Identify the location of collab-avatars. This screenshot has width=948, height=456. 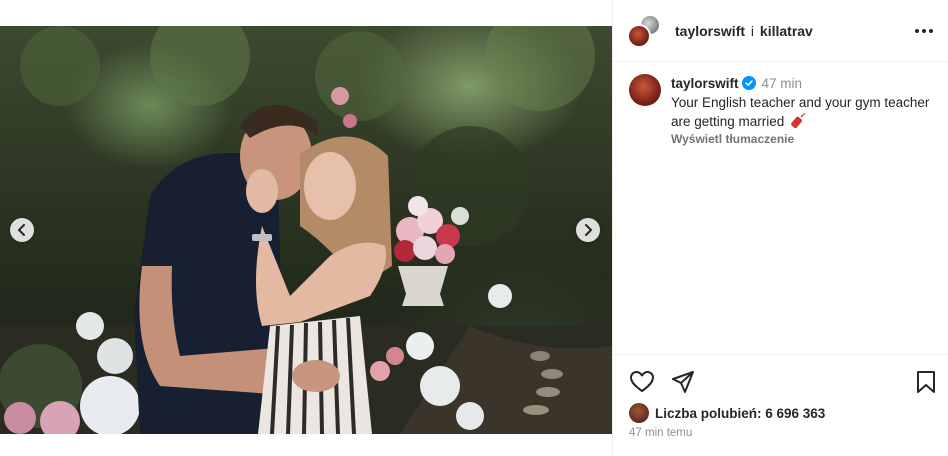
(644, 30).